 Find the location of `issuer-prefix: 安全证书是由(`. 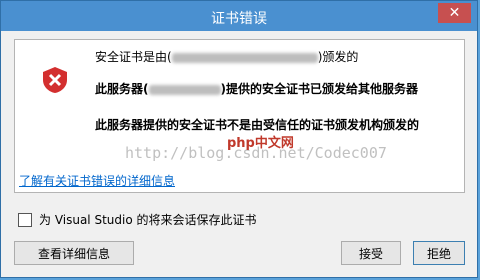

issuer-prefix: 安全证书是由( is located at coordinates (133, 57).